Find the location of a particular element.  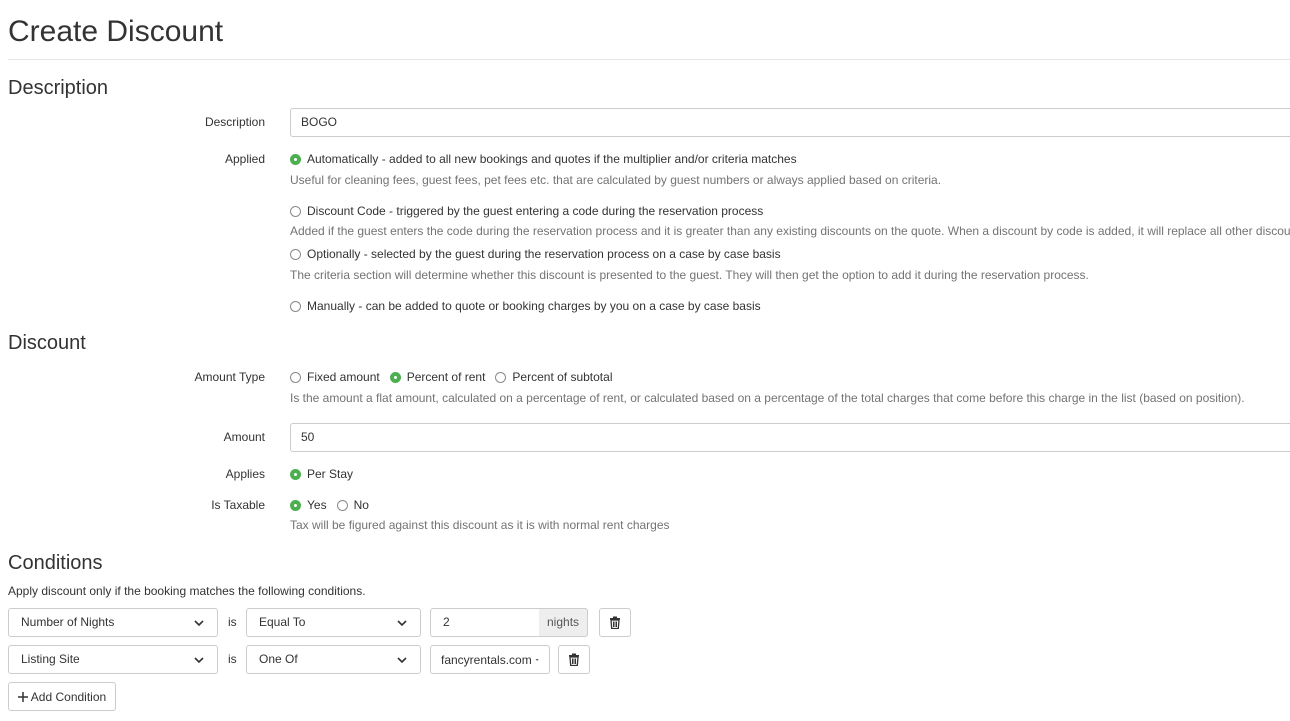

amount-type-percent-subtotal: Percent of subtotal is located at coordinates (553, 377).